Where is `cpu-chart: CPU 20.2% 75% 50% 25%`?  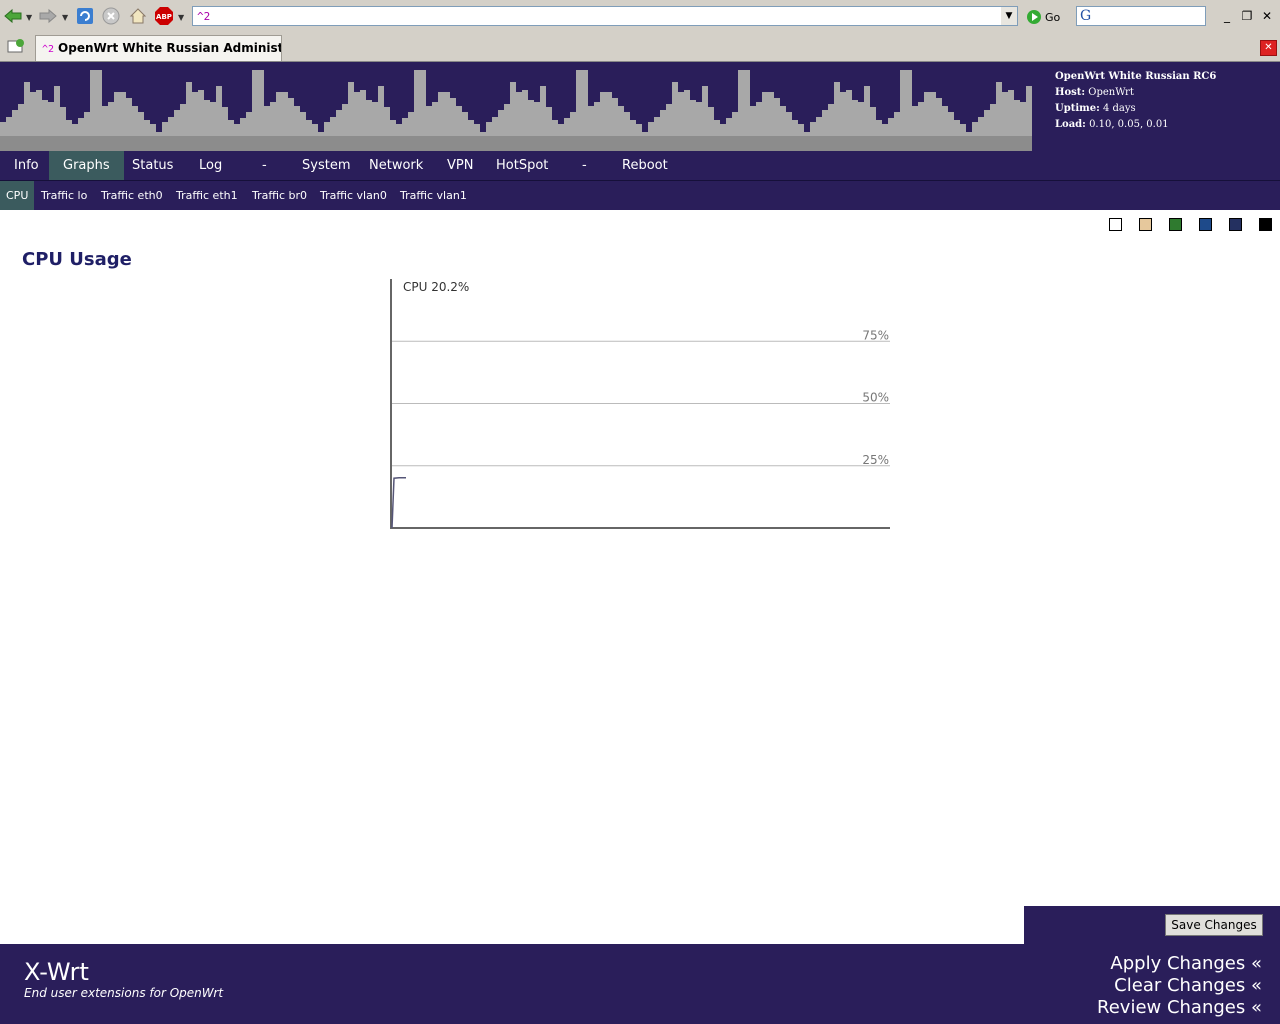 cpu-chart: CPU 20.2% 75% 50% 25% is located at coordinates (640, 404).